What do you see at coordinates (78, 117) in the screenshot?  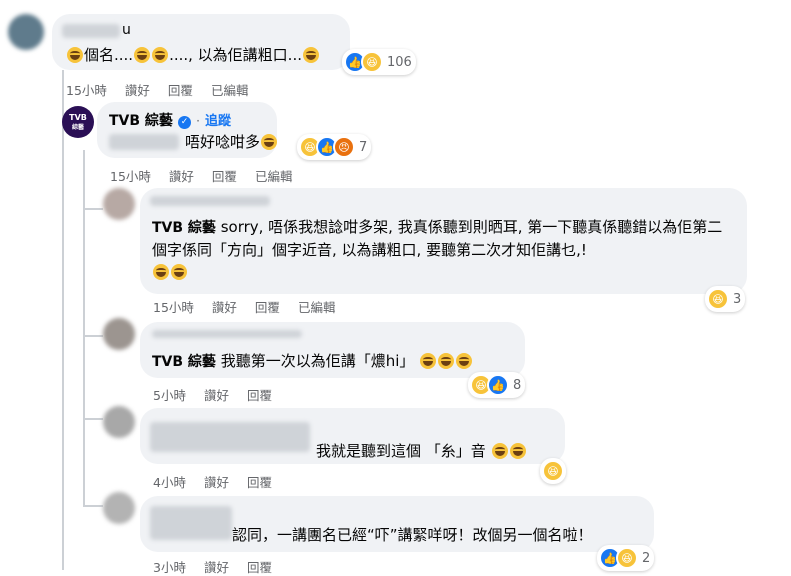 I see `tvb-logo: TVB` at bounding box center [78, 117].